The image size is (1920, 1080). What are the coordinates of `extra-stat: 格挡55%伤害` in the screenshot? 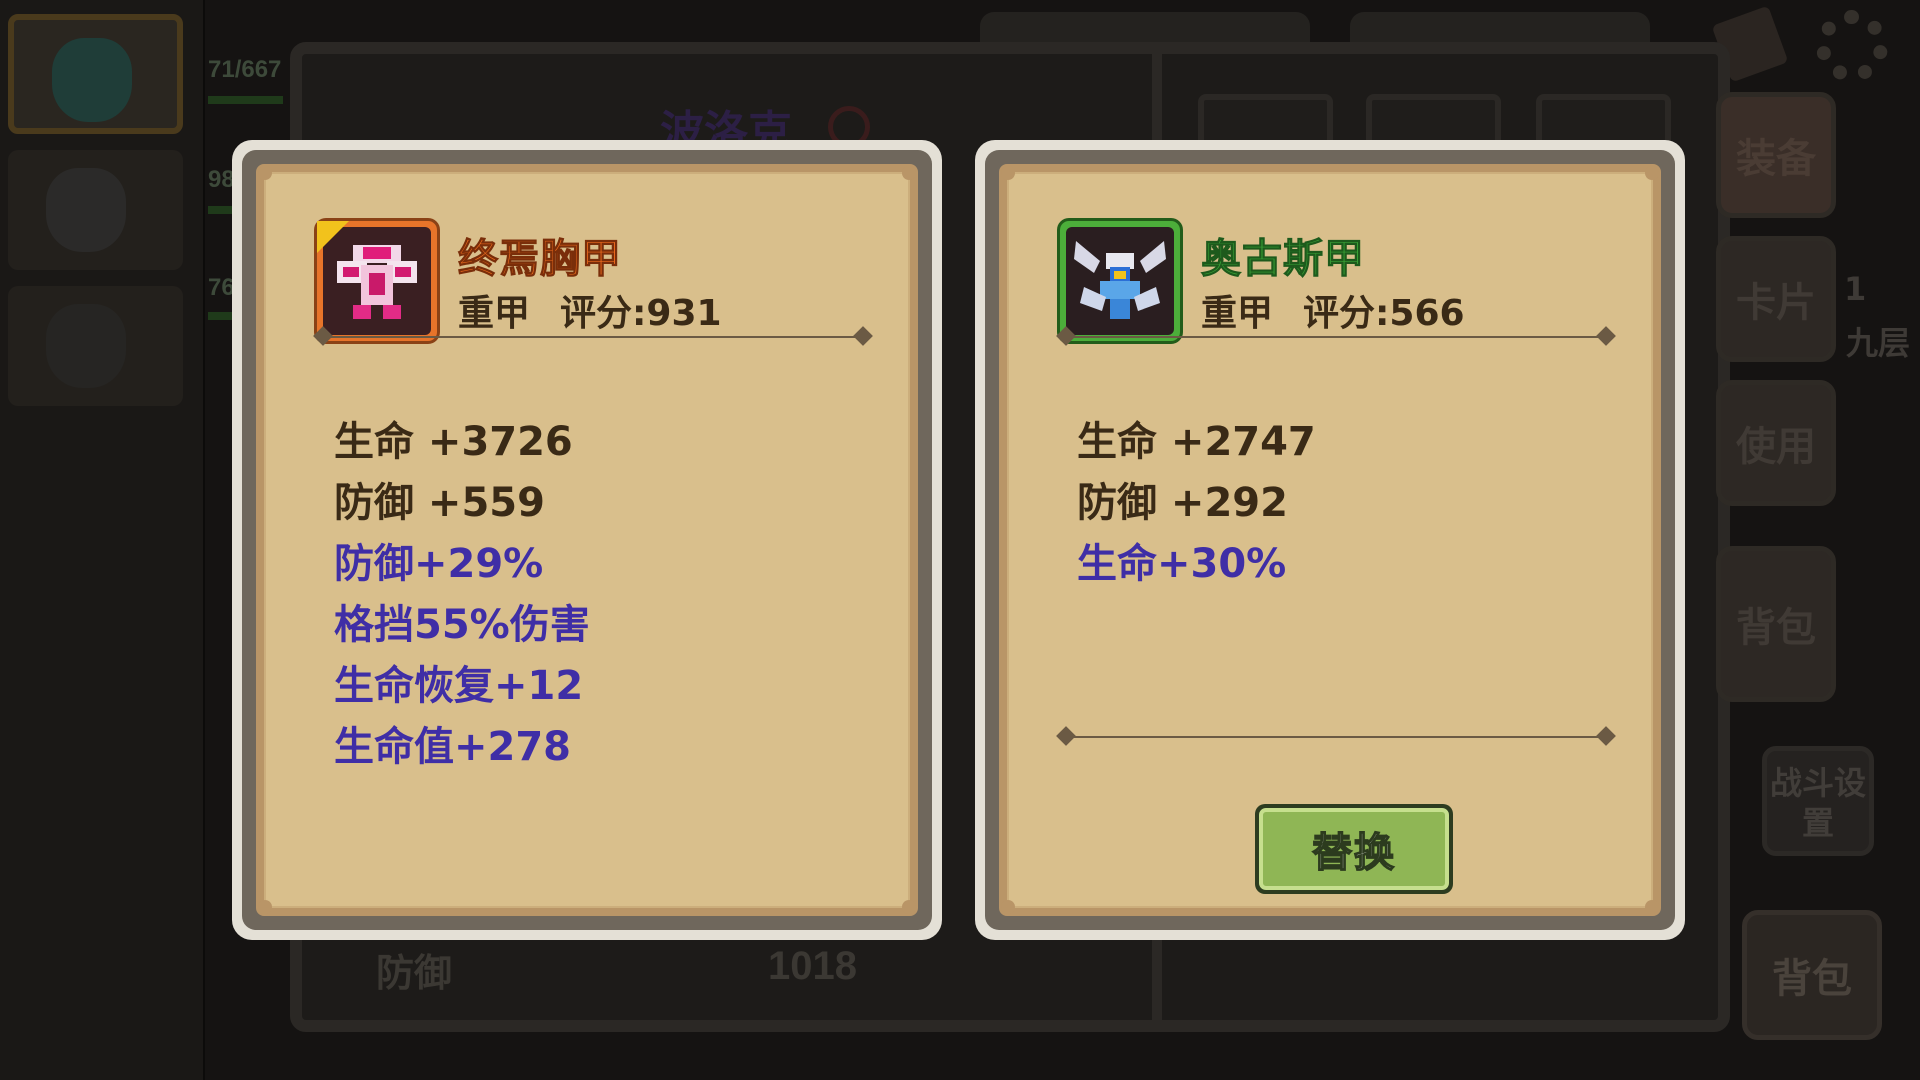 It's located at (462, 625).